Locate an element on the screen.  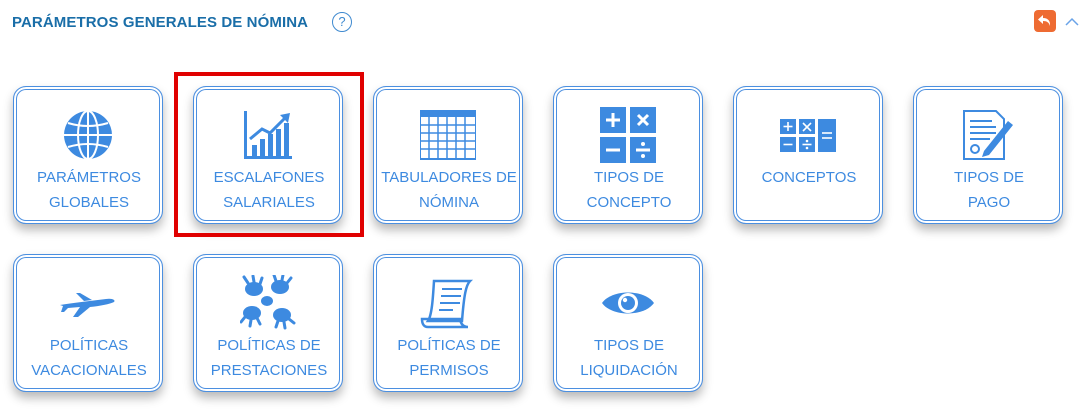
eye-icon is located at coordinates (628, 303).